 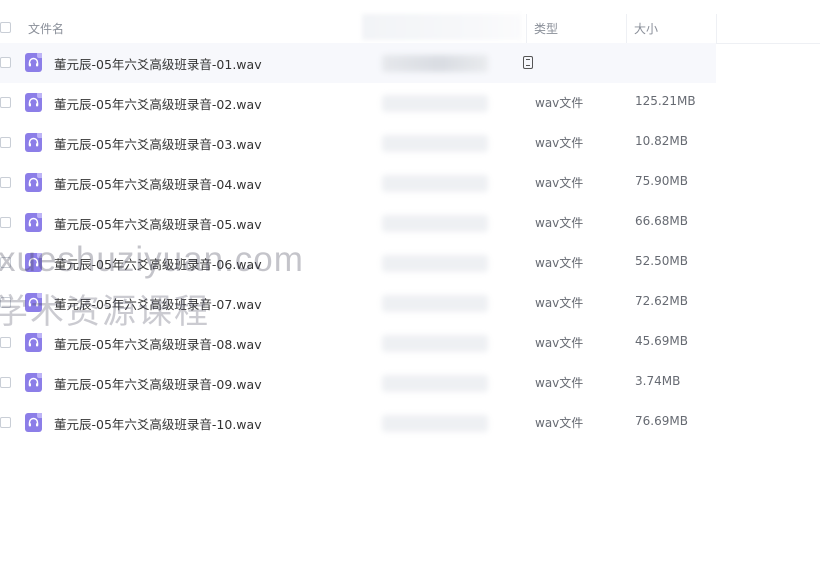 I want to click on file-row: 董元辰-05年六爻高级班录音-09.wav wav文件 3.74MB, so click(x=410, y=383).